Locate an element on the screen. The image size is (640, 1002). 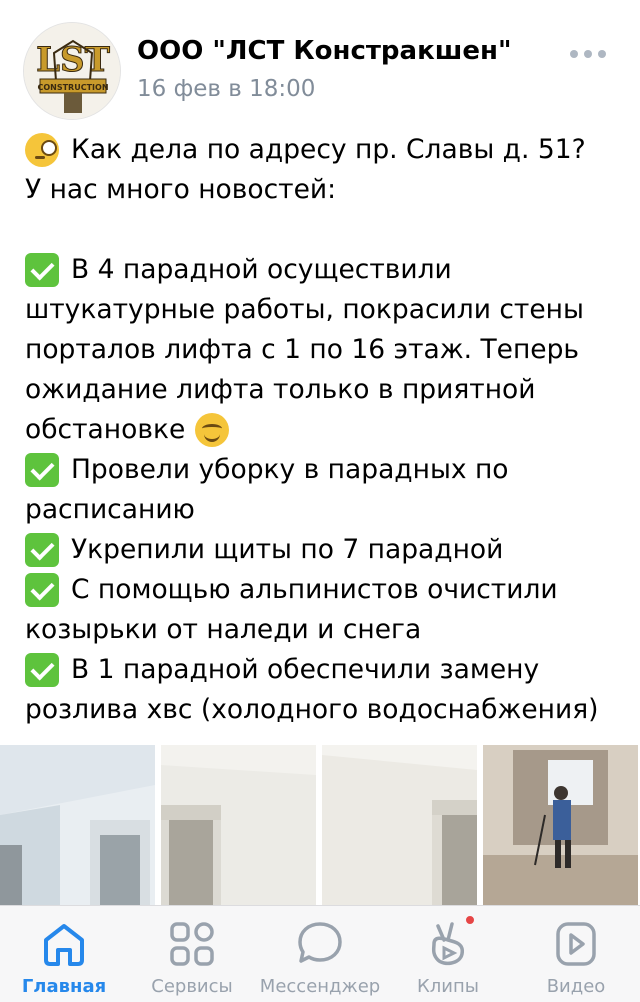
tab-video: Видео is located at coordinates (576, 954).